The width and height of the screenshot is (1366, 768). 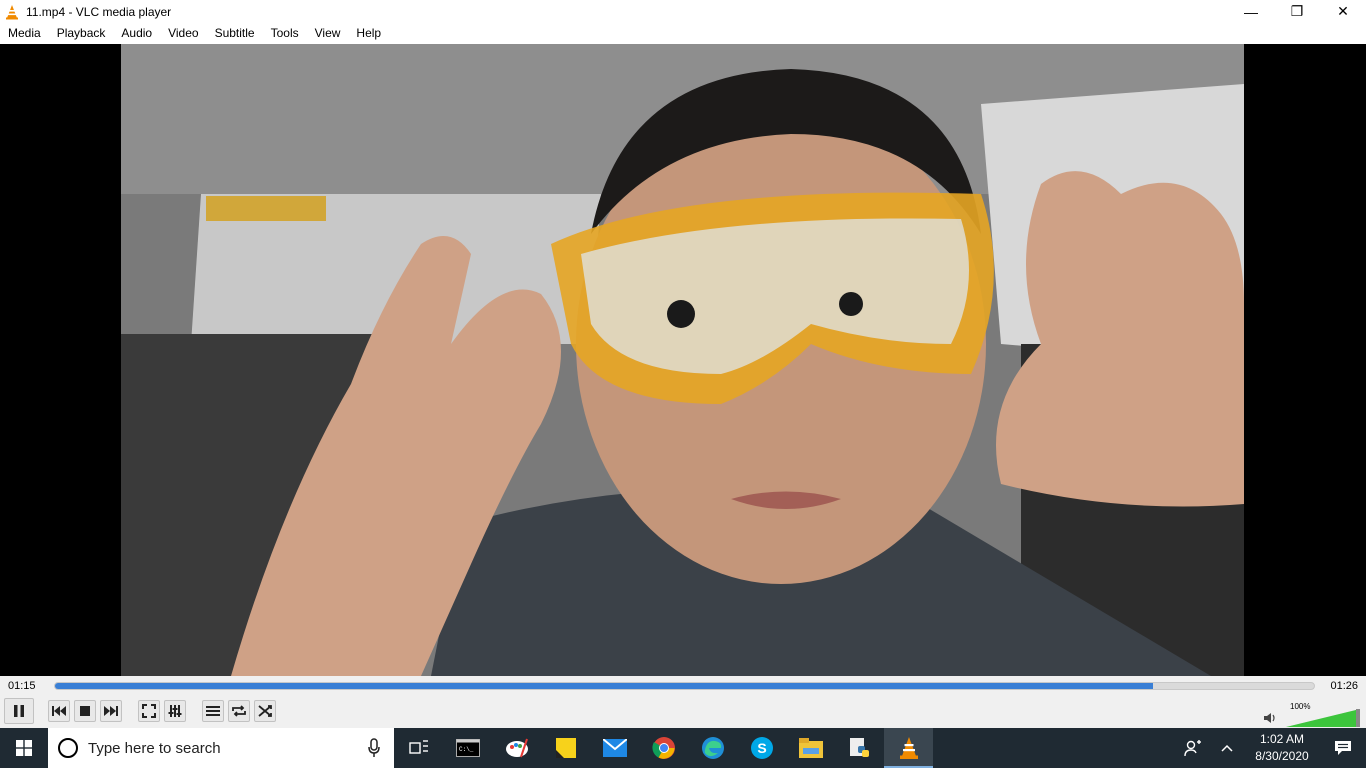 I want to click on taskbar-skype: S, so click(x=761, y=748).